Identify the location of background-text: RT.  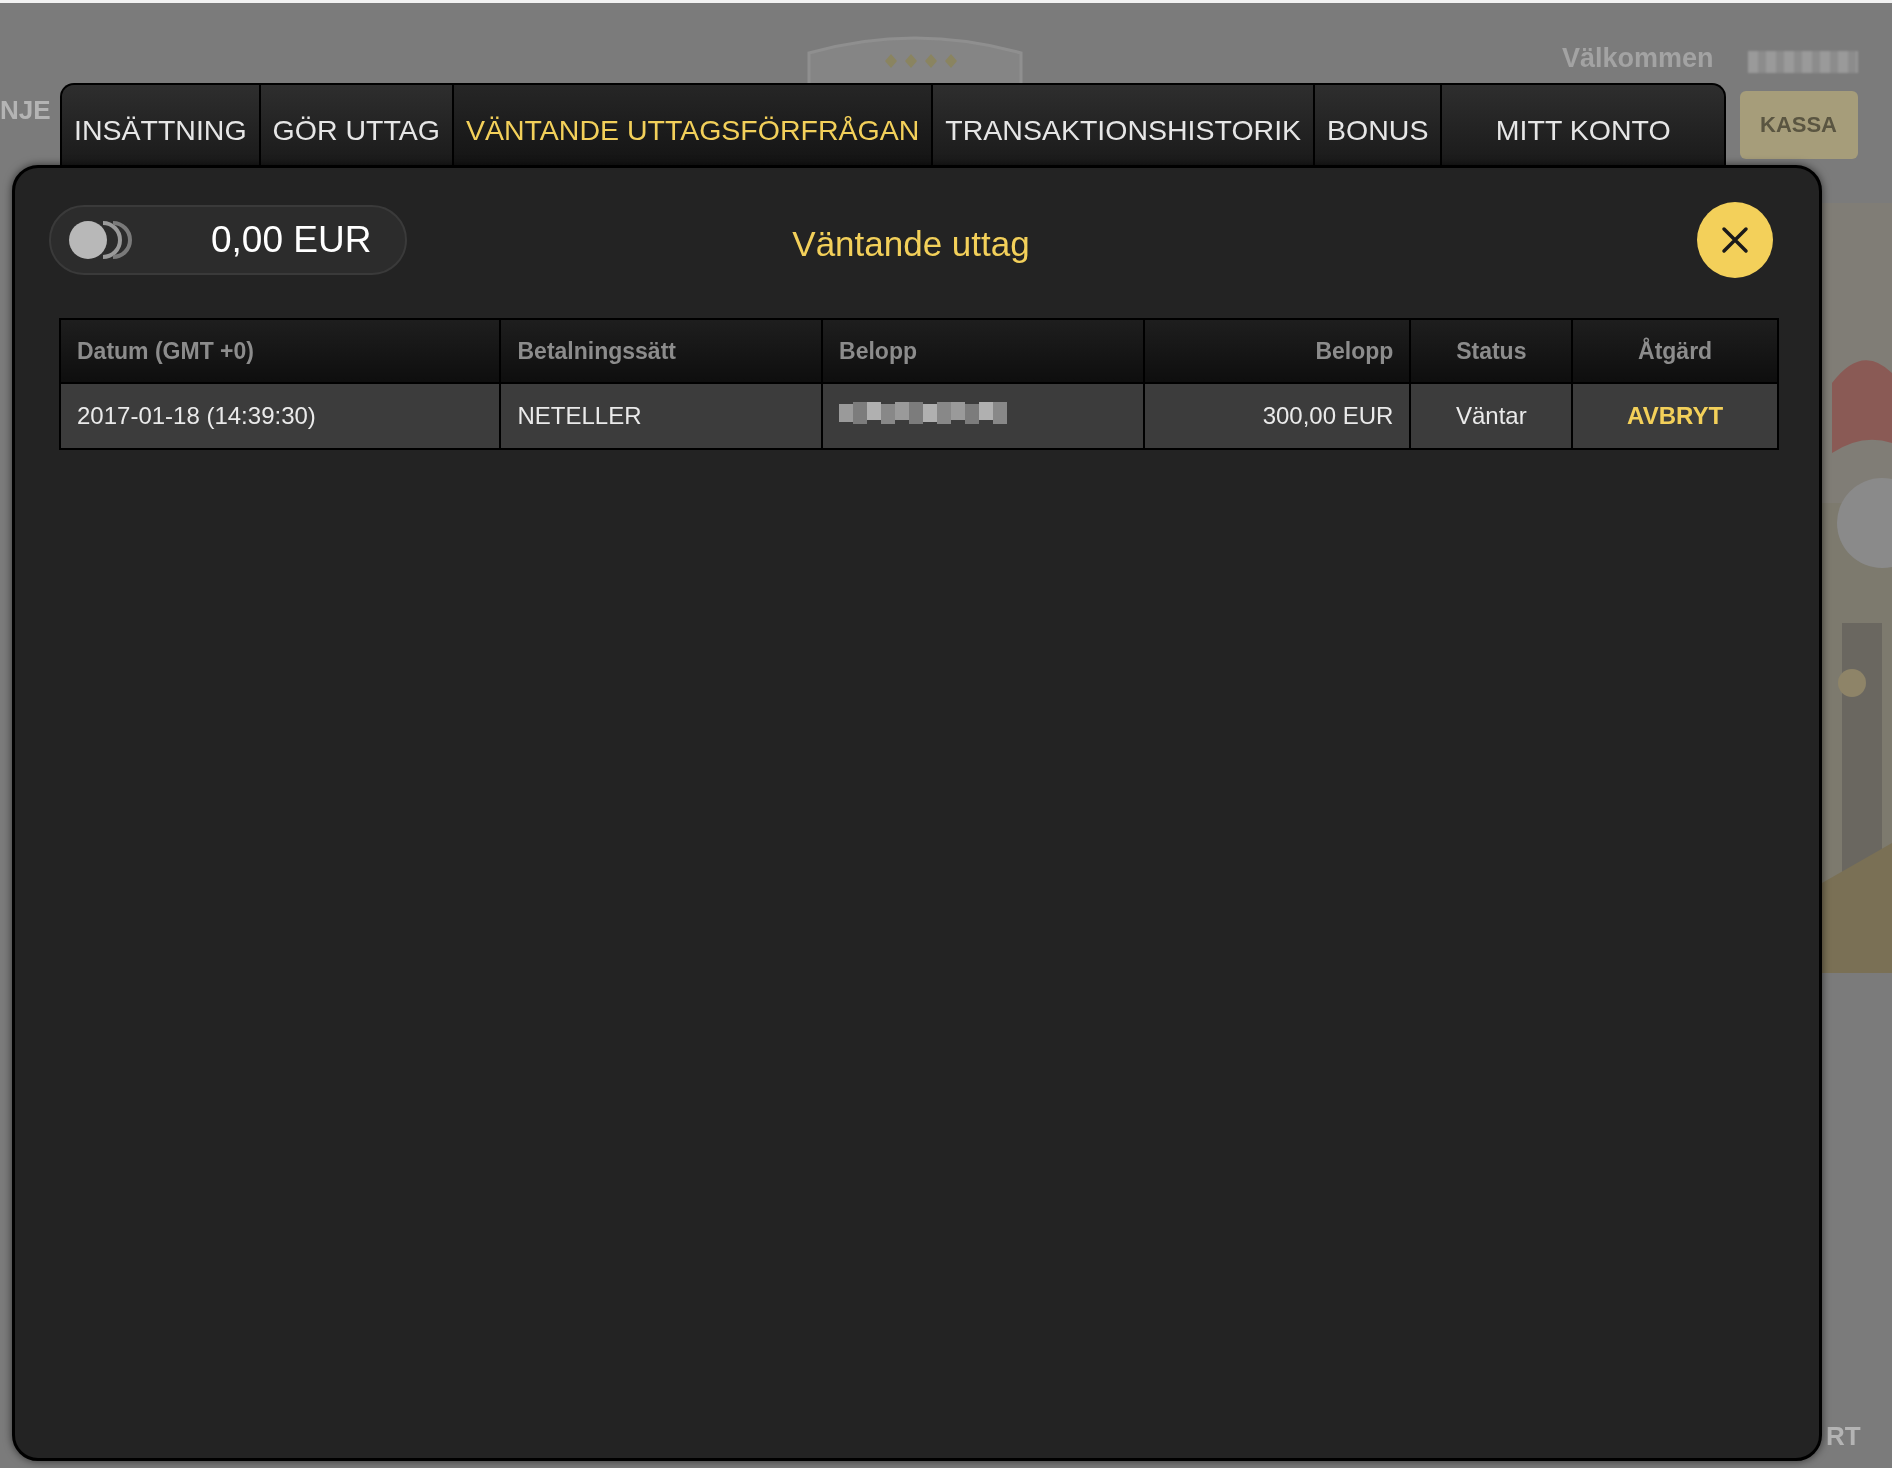
(1843, 1436).